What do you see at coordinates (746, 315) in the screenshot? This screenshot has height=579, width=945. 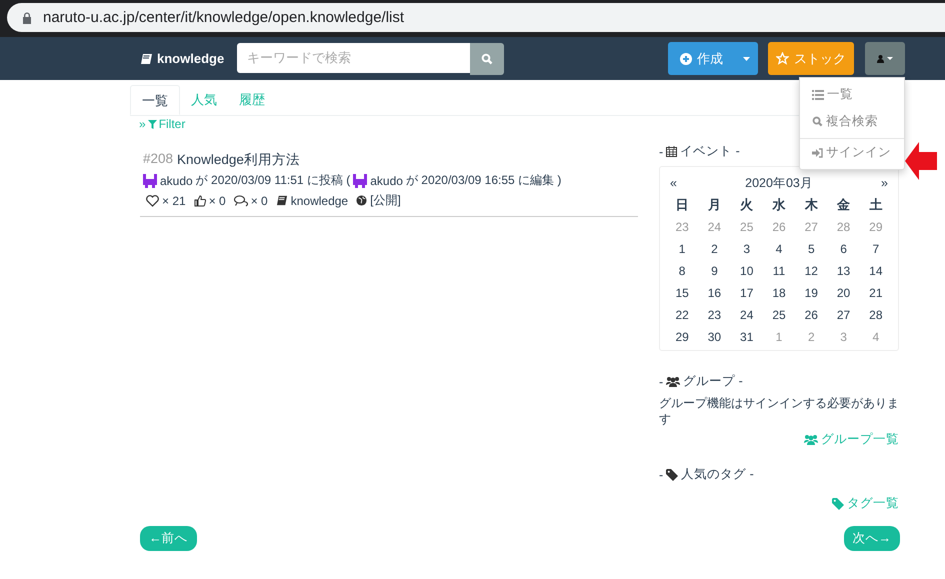 I see `calendar-day: 24` at bounding box center [746, 315].